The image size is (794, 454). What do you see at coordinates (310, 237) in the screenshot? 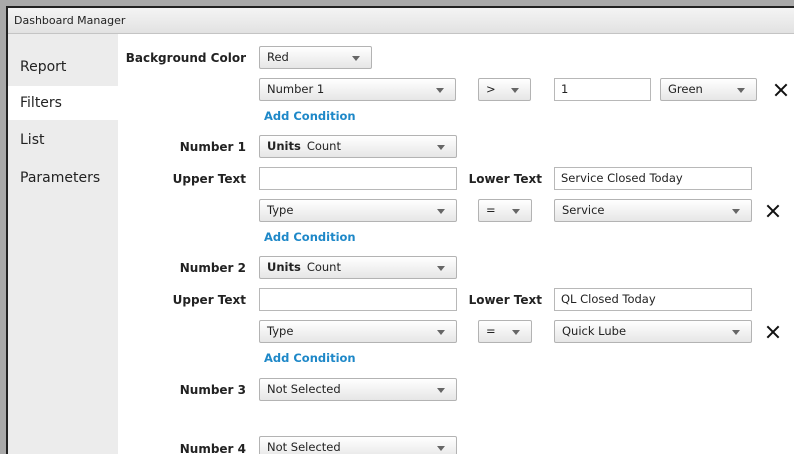
I see `number-1-add-condition-link: Add Condition` at bounding box center [310, 237].